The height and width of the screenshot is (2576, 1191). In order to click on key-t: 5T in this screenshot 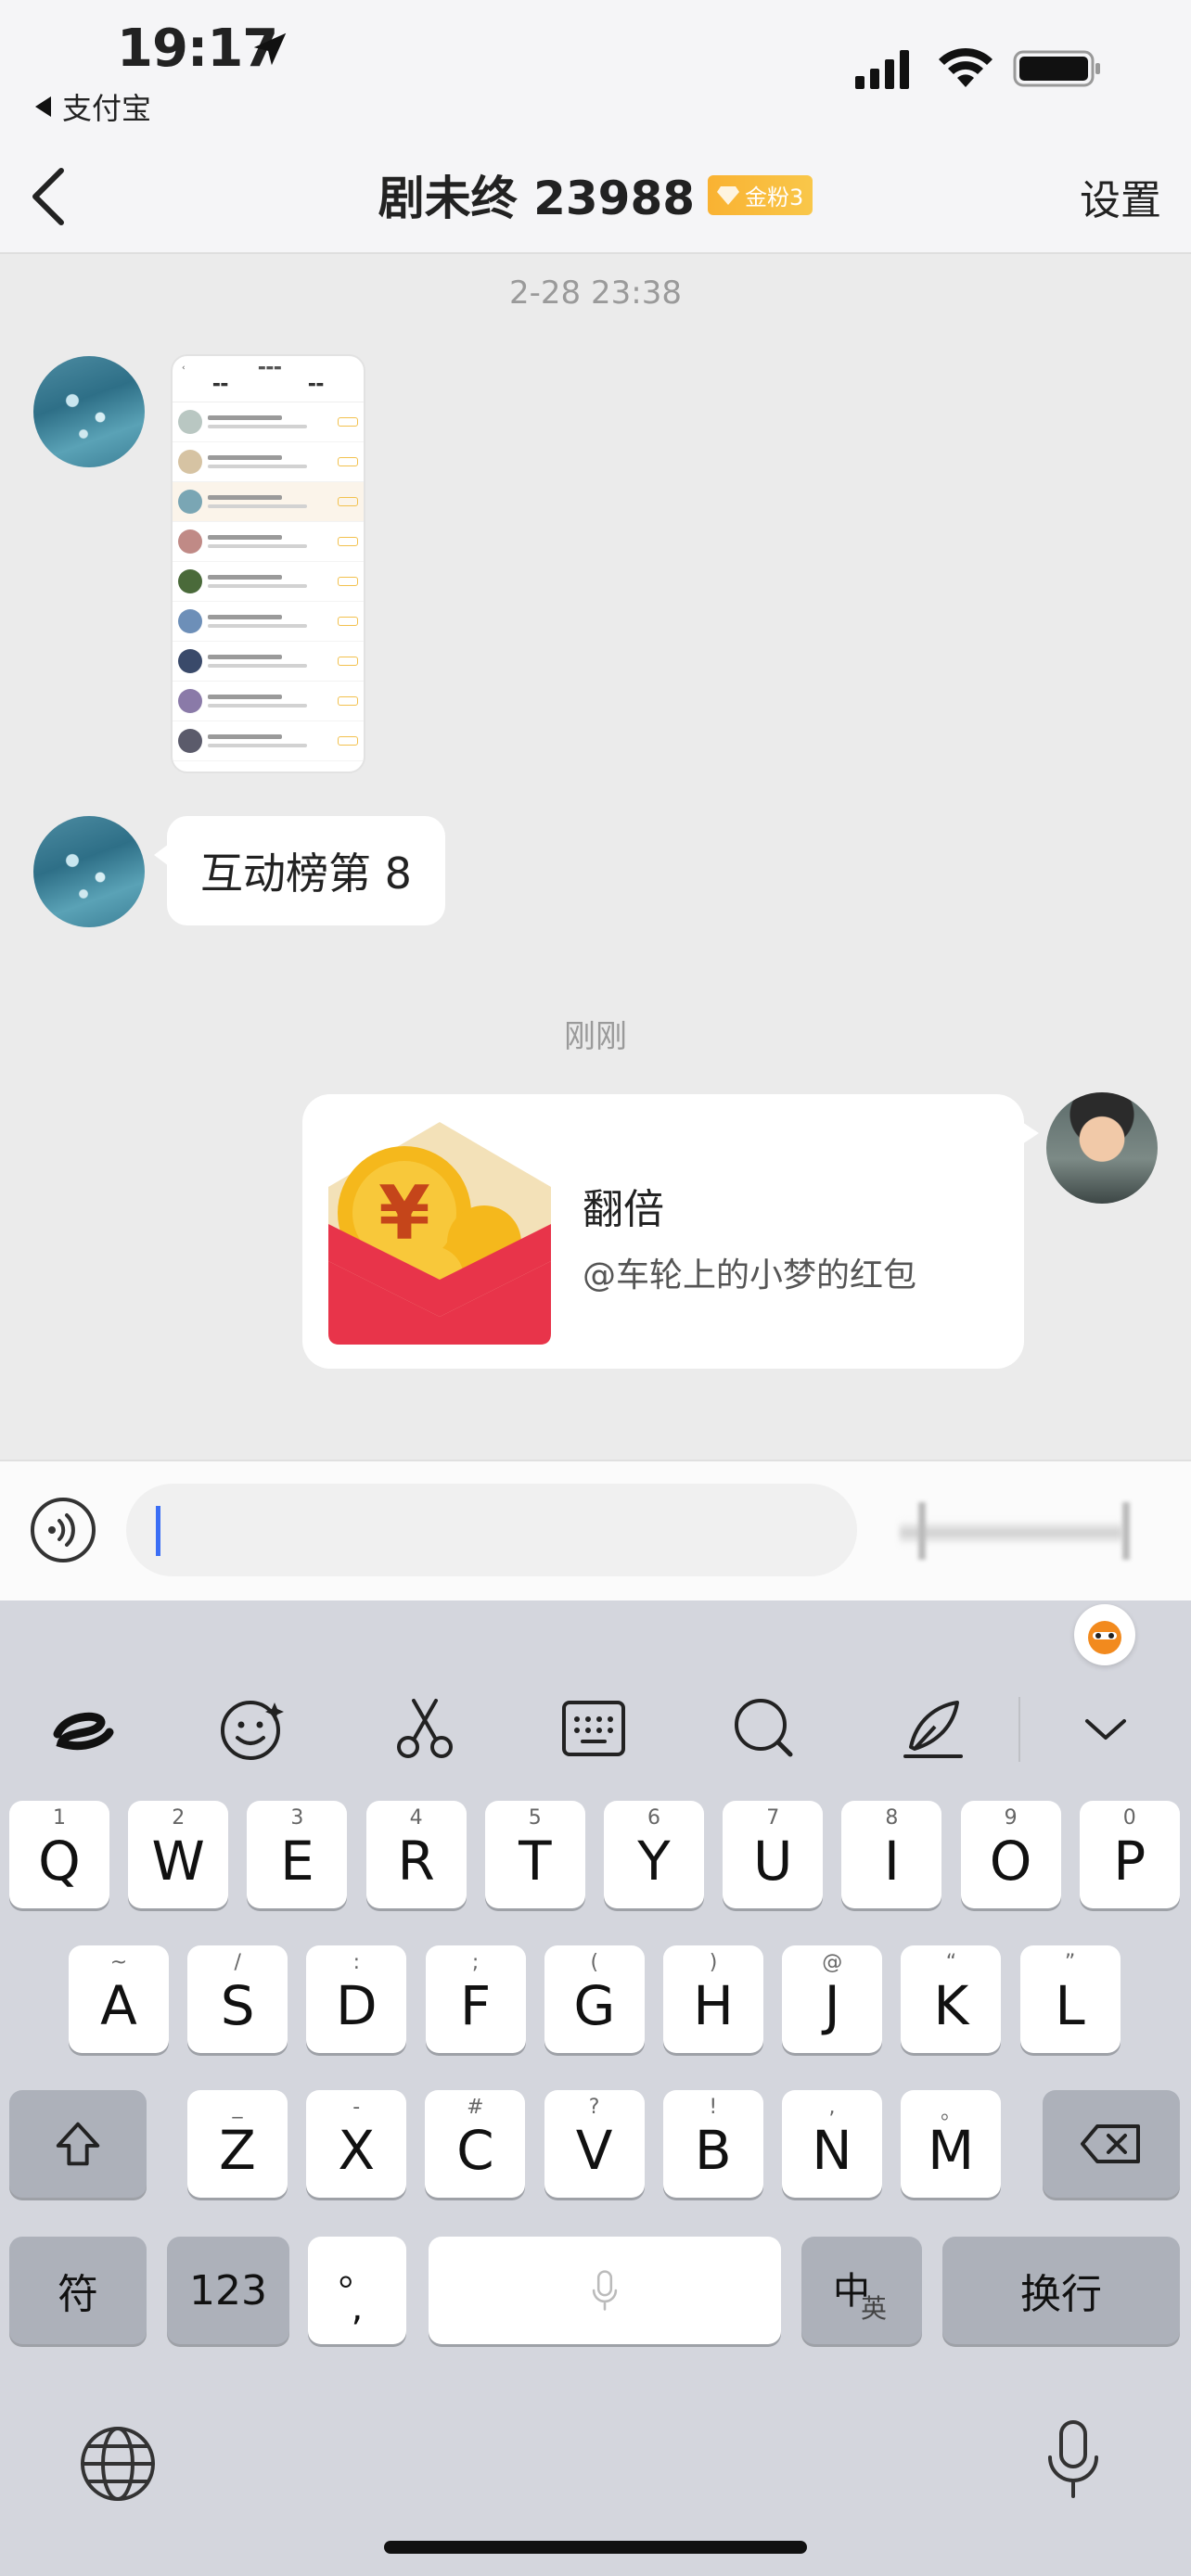, I will do `click(534, 1854)`.